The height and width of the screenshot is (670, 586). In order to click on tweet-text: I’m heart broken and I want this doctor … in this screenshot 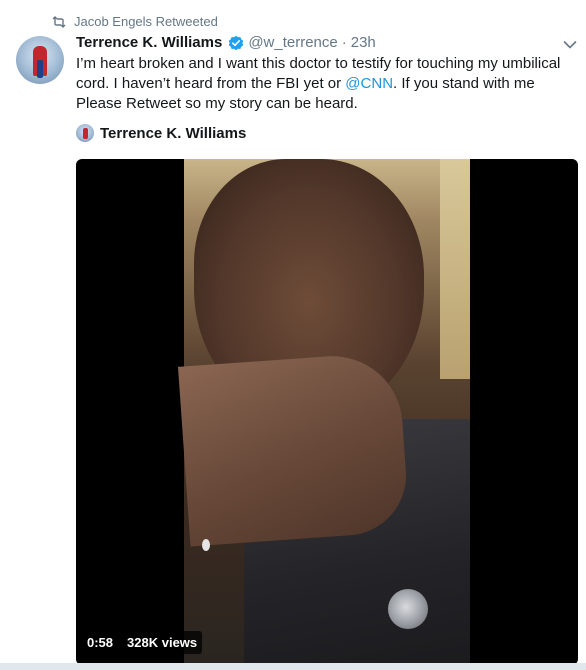, I will do `click(329, 84)`.